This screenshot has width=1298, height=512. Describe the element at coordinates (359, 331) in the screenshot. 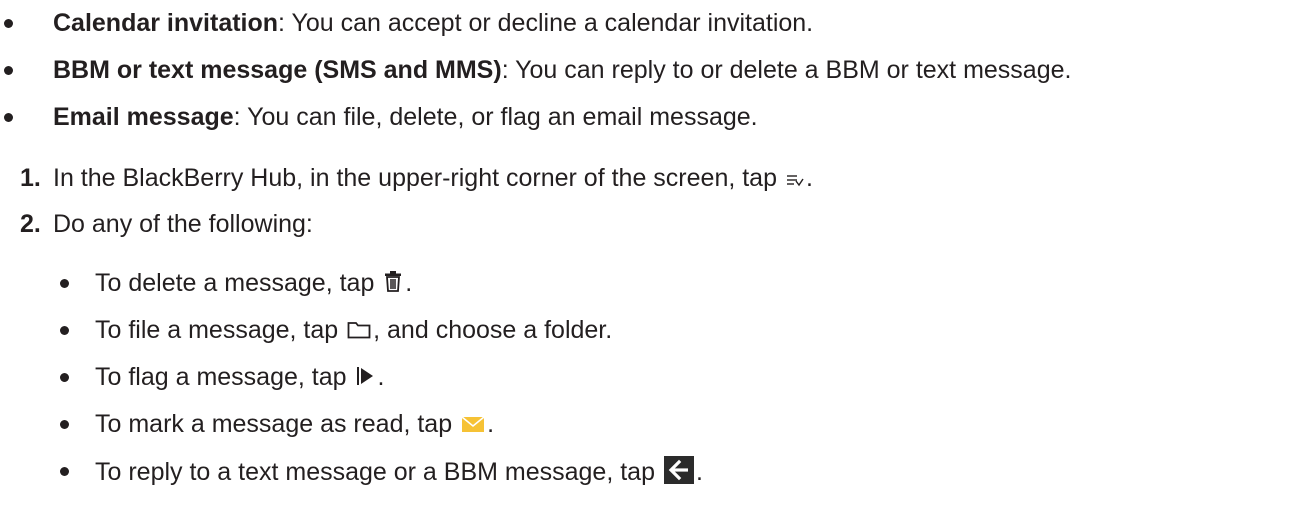

I see `folder-icon` at that location.